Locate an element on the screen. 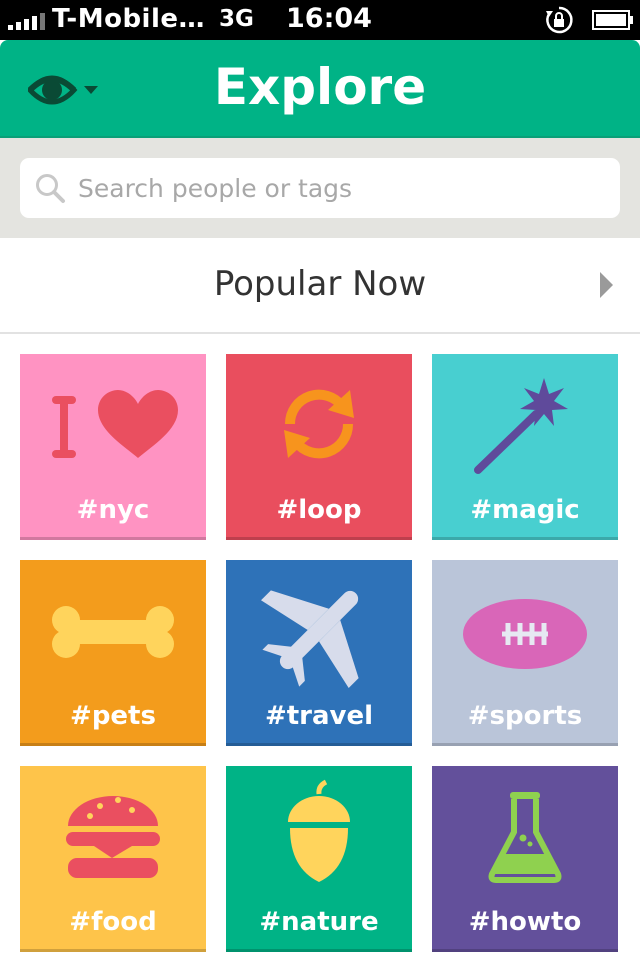 The width and height of the screenshot is (640, 960). nav-bar: Explore is located at coordinates (320, 89).